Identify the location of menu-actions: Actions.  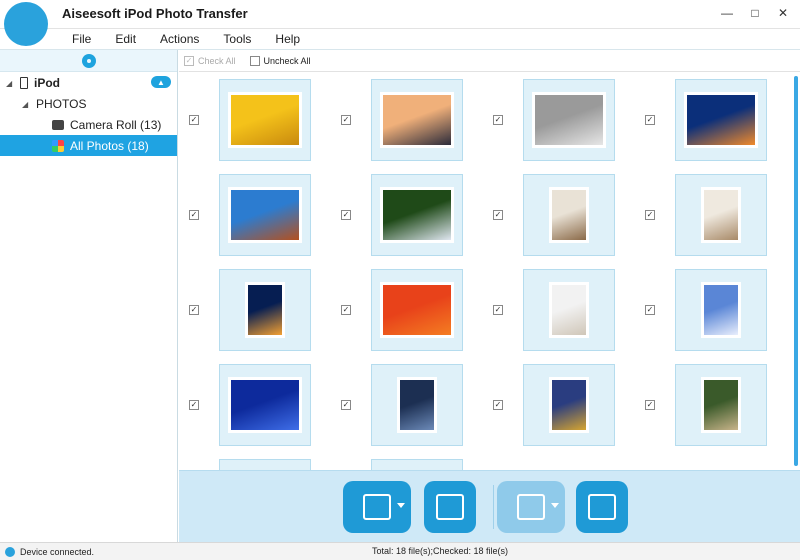
(179, 39).